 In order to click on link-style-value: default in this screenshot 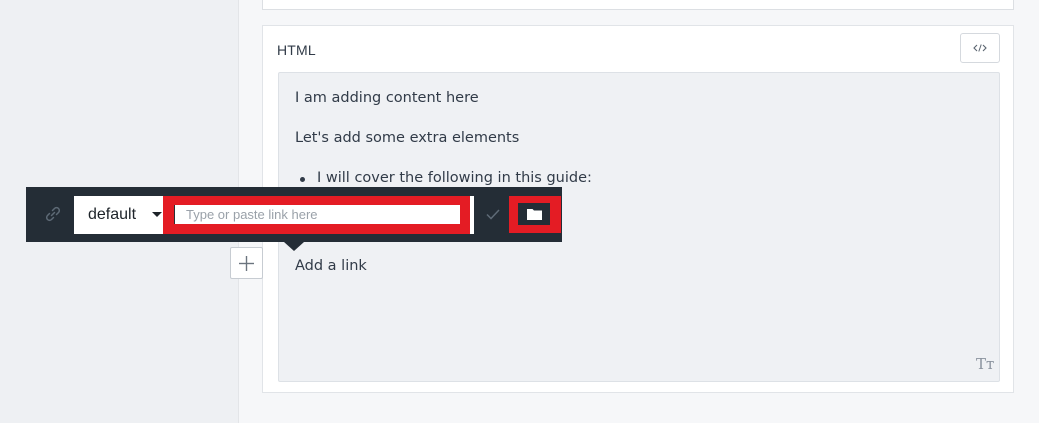, I will do `click(112, 214)`.